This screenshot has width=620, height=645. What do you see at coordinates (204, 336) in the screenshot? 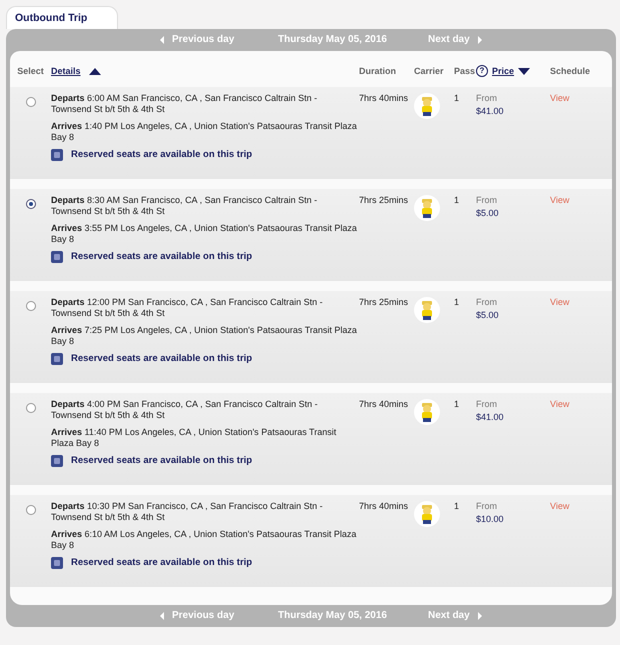
I see `arrival-text: Arrives 7:25 PM Los Angeles, CA , Union Station's Patsaouras Transit Plaza Bay 8` at bounding box center [204, 336].